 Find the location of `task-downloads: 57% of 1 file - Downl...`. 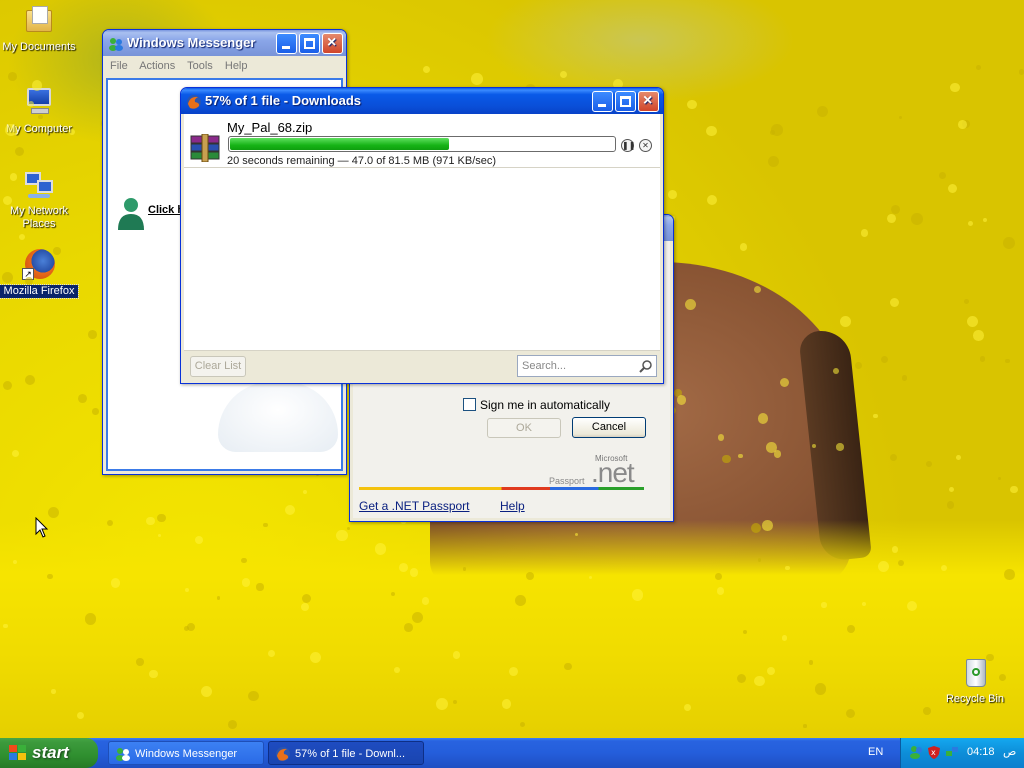

task-downloads: 57% of 1 file - Downl... is located at coordinates (346, 753).